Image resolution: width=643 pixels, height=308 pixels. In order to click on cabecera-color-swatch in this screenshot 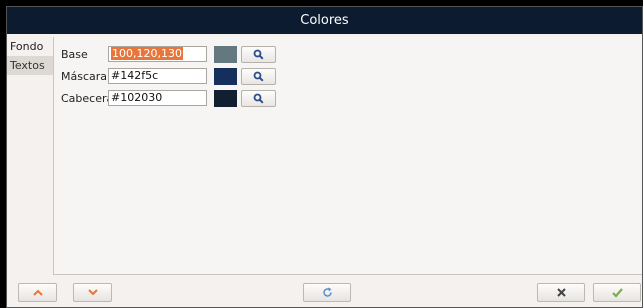, I will do `click(225, 98)`.